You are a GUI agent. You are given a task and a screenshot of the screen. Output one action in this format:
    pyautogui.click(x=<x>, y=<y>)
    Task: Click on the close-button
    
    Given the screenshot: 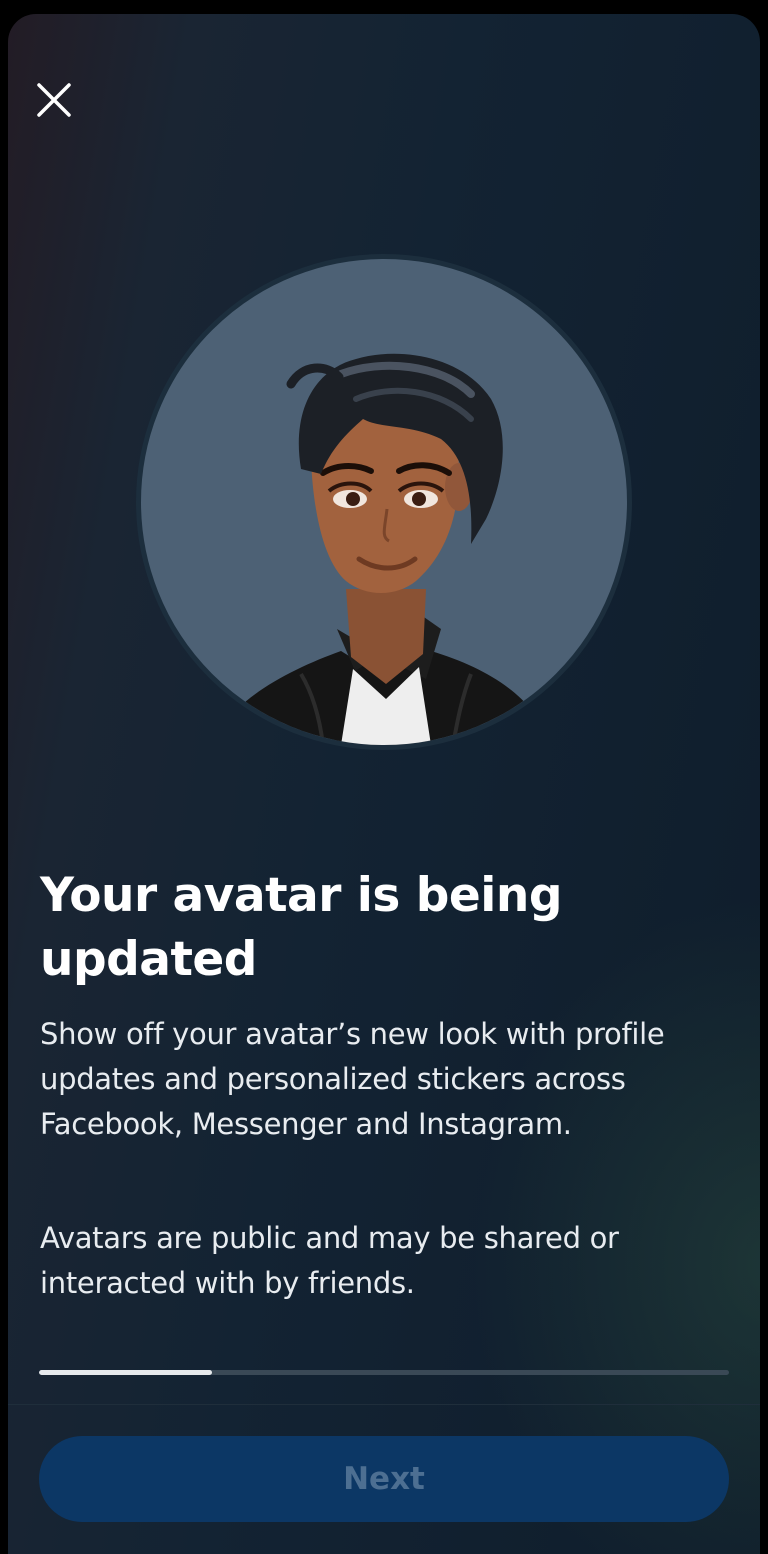 What is the action you would take?
    pyautogui.click(x=54, y=100)
    